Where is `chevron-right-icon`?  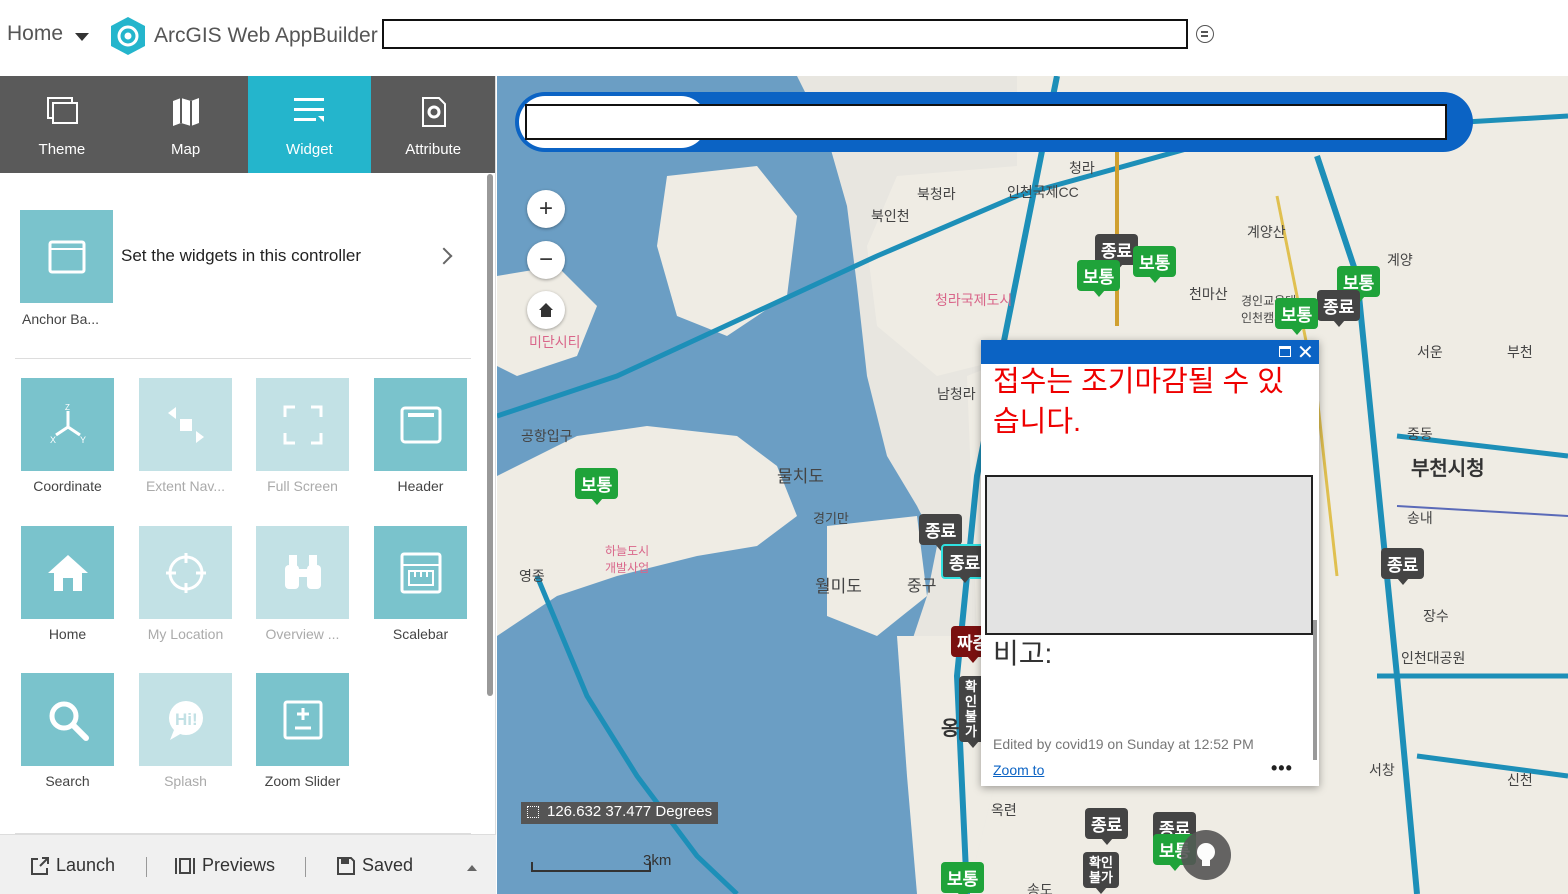
chevron-right-icon is located at coordinates (444, 256).